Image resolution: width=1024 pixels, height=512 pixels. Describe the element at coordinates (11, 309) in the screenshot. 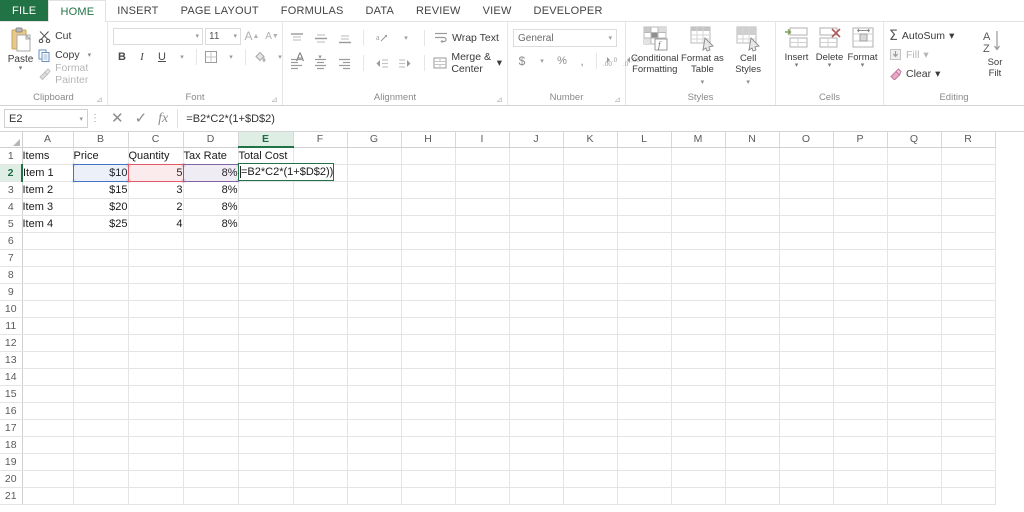

I see `row-header-10: 10` at that location.